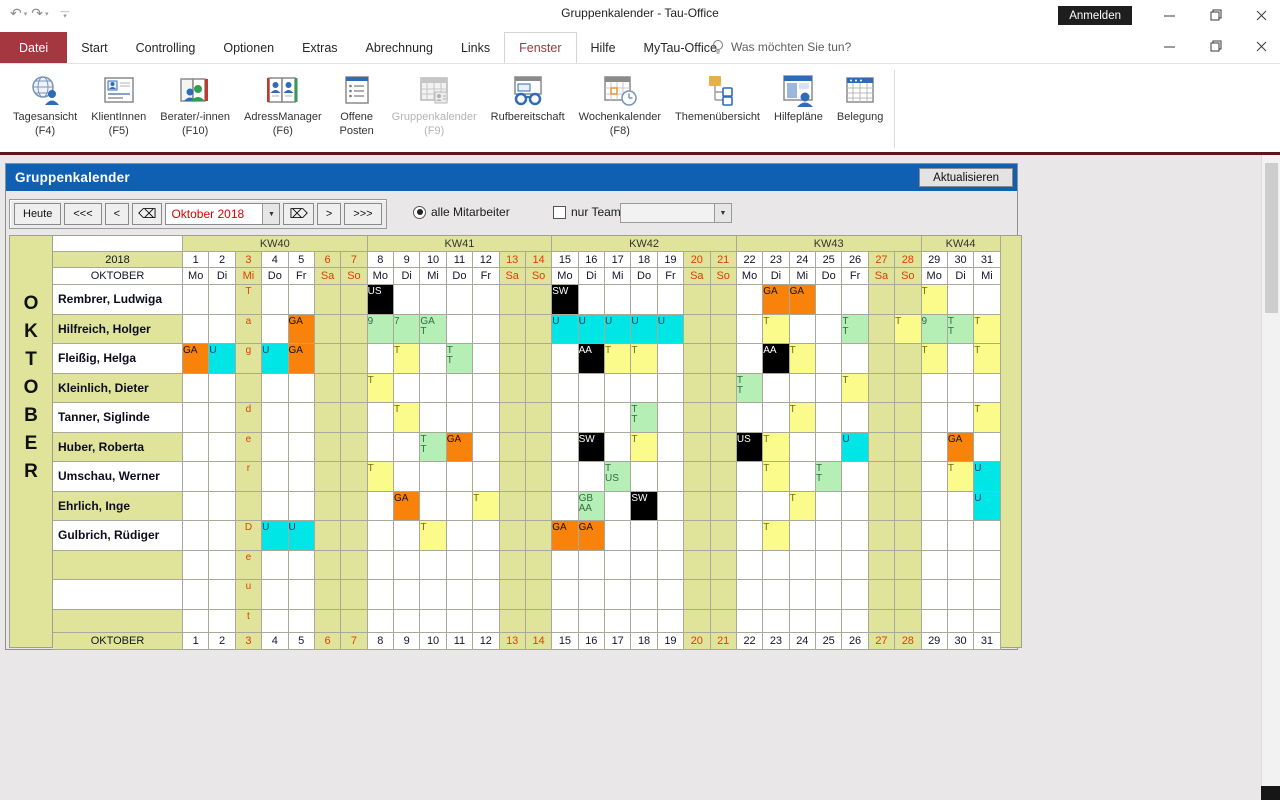 This screenshot has width=1280, height=800. Describe the element at coordinates (47, 14) in the screenshot. I see `redo-dropdown-icon: ▾` at that location.